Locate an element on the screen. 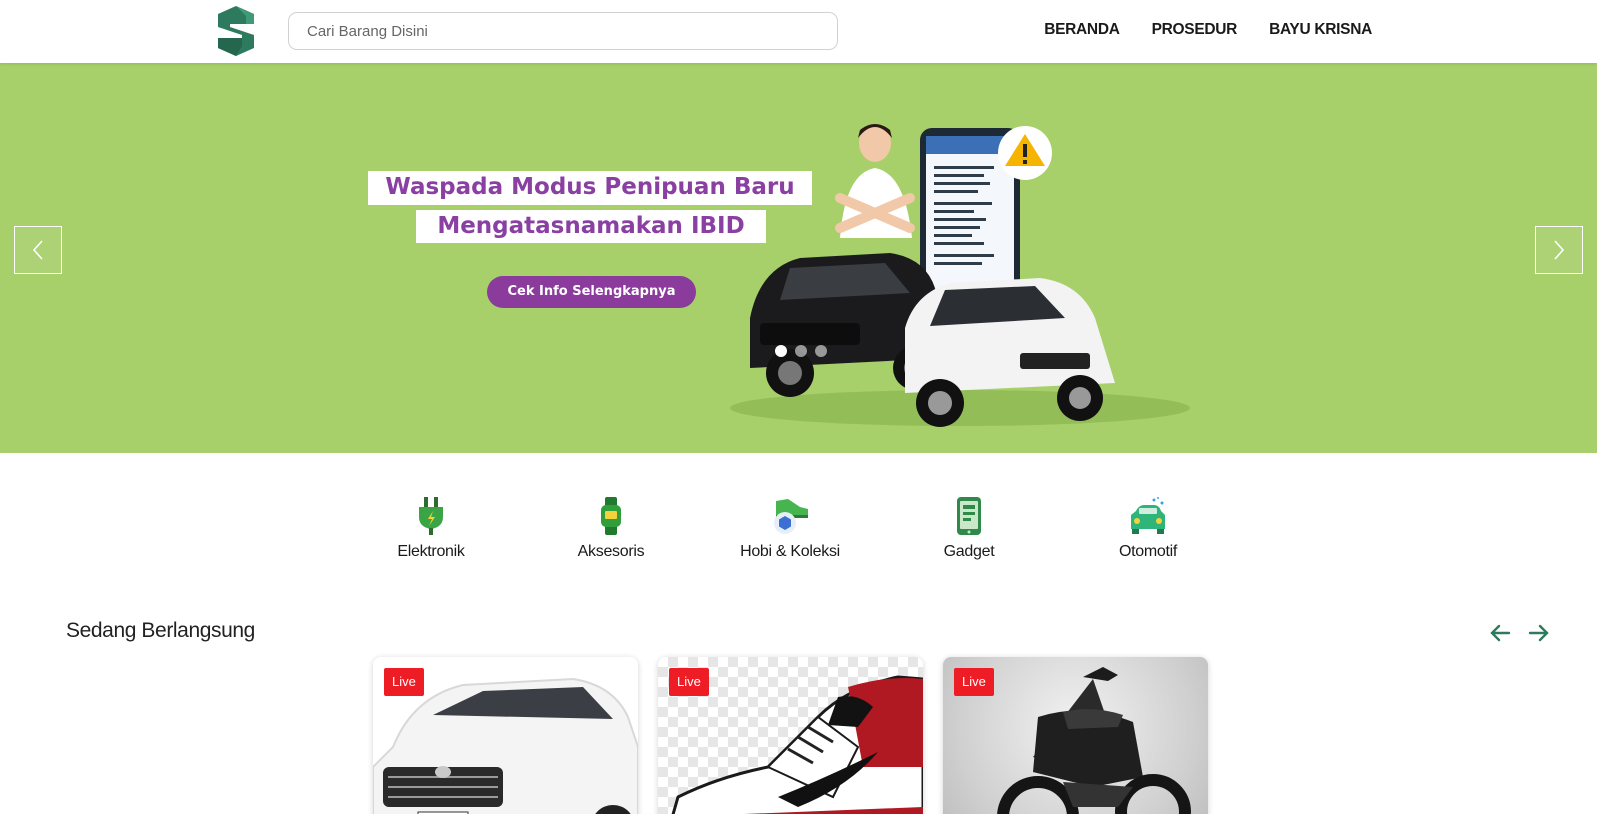  arrow-right-icon is located at coordinates (1538, 633).